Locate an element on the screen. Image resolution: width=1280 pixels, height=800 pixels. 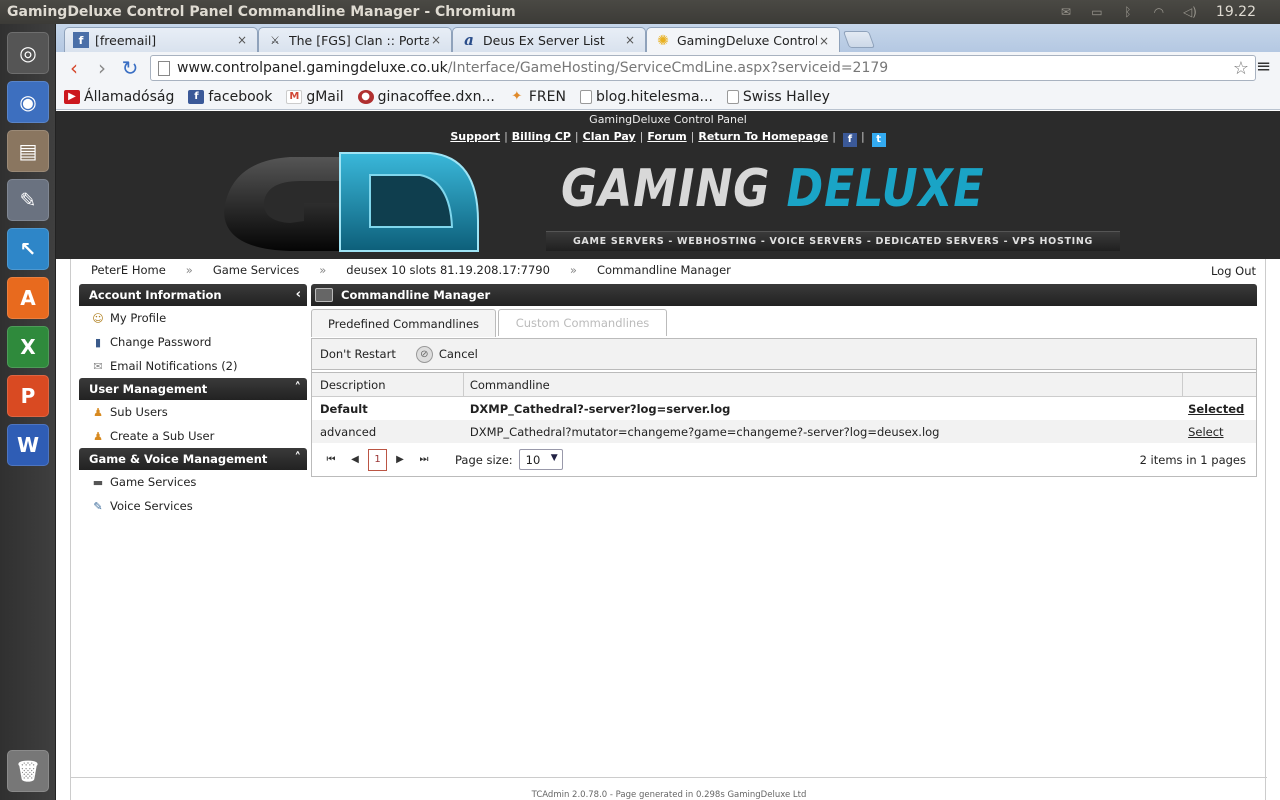
tab-custom-commandlines: Custom Commandlines is located at coordinates (582, 322).